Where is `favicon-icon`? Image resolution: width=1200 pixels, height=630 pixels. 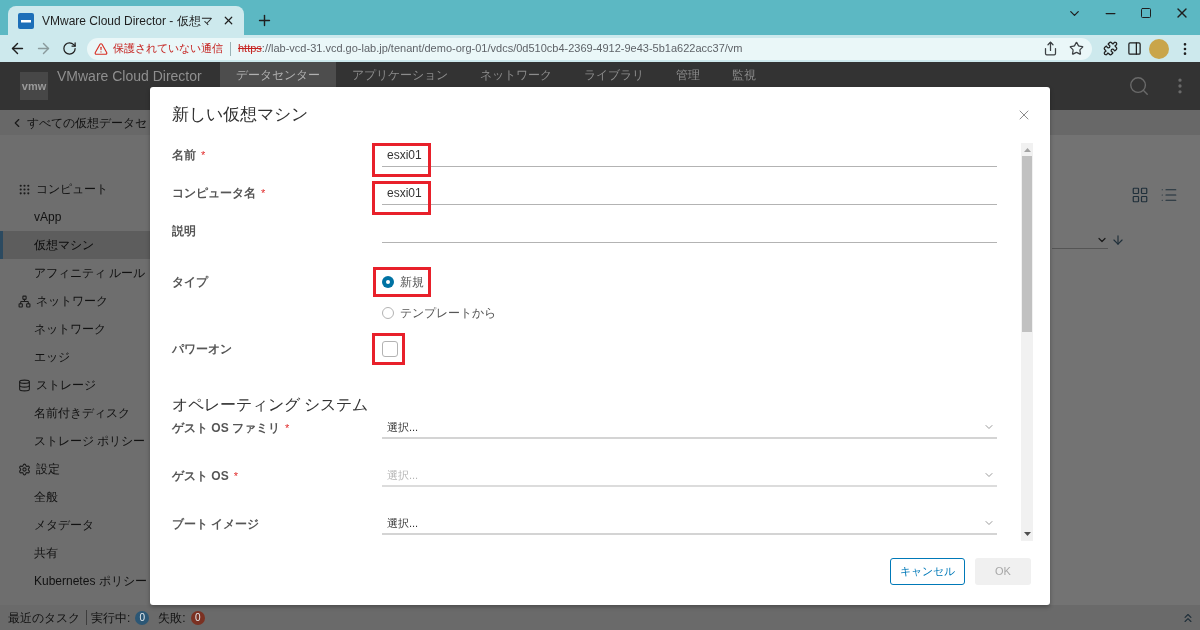 favicon-icon is located at coordinates (26, 20).